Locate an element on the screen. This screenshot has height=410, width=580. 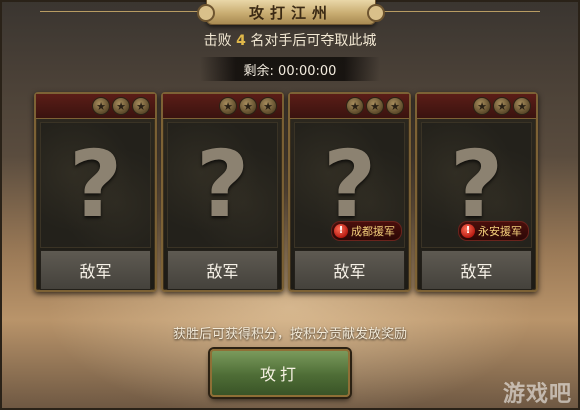
page-title: 攻打江州 is located at coordinates (290, 12).